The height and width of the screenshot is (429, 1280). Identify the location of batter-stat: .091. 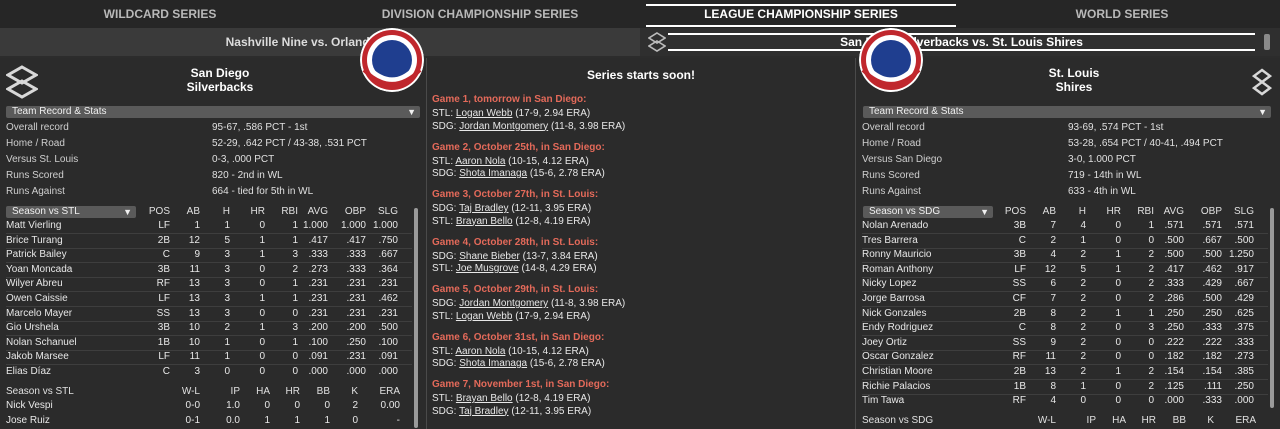
(318, 357).